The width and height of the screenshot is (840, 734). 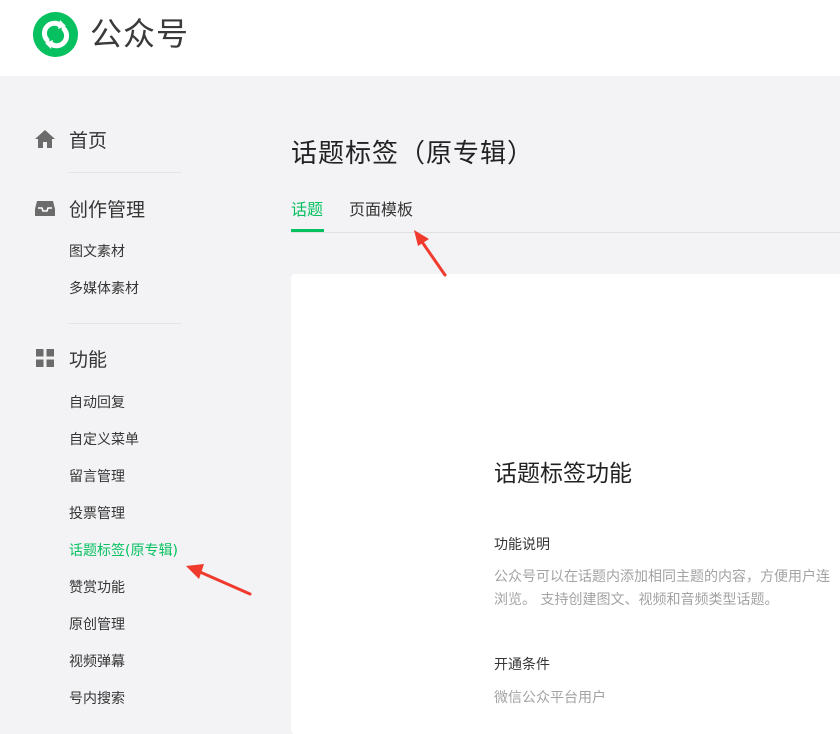 I want to click on home-icon, so click(x=45, y=139).